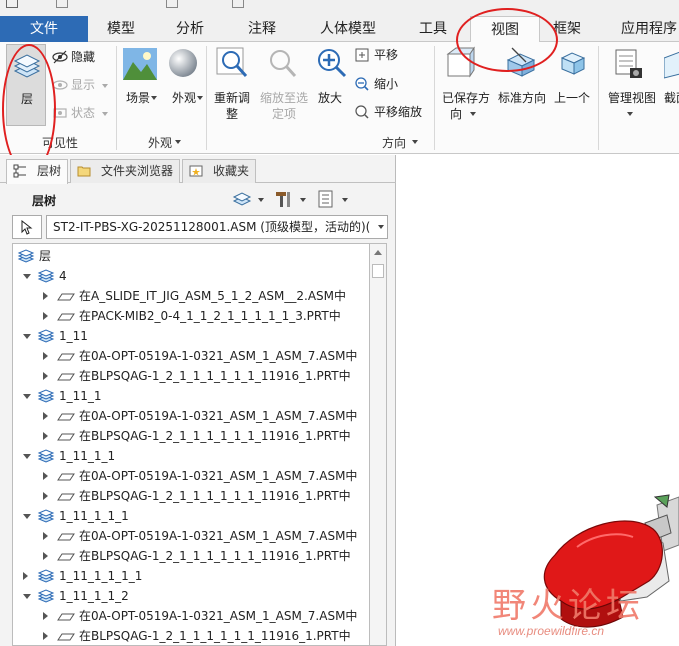  What do you see at coordinates (191, 276) in the screenshot?
I see `tree-row: 4` at bounding box center [191, 276].